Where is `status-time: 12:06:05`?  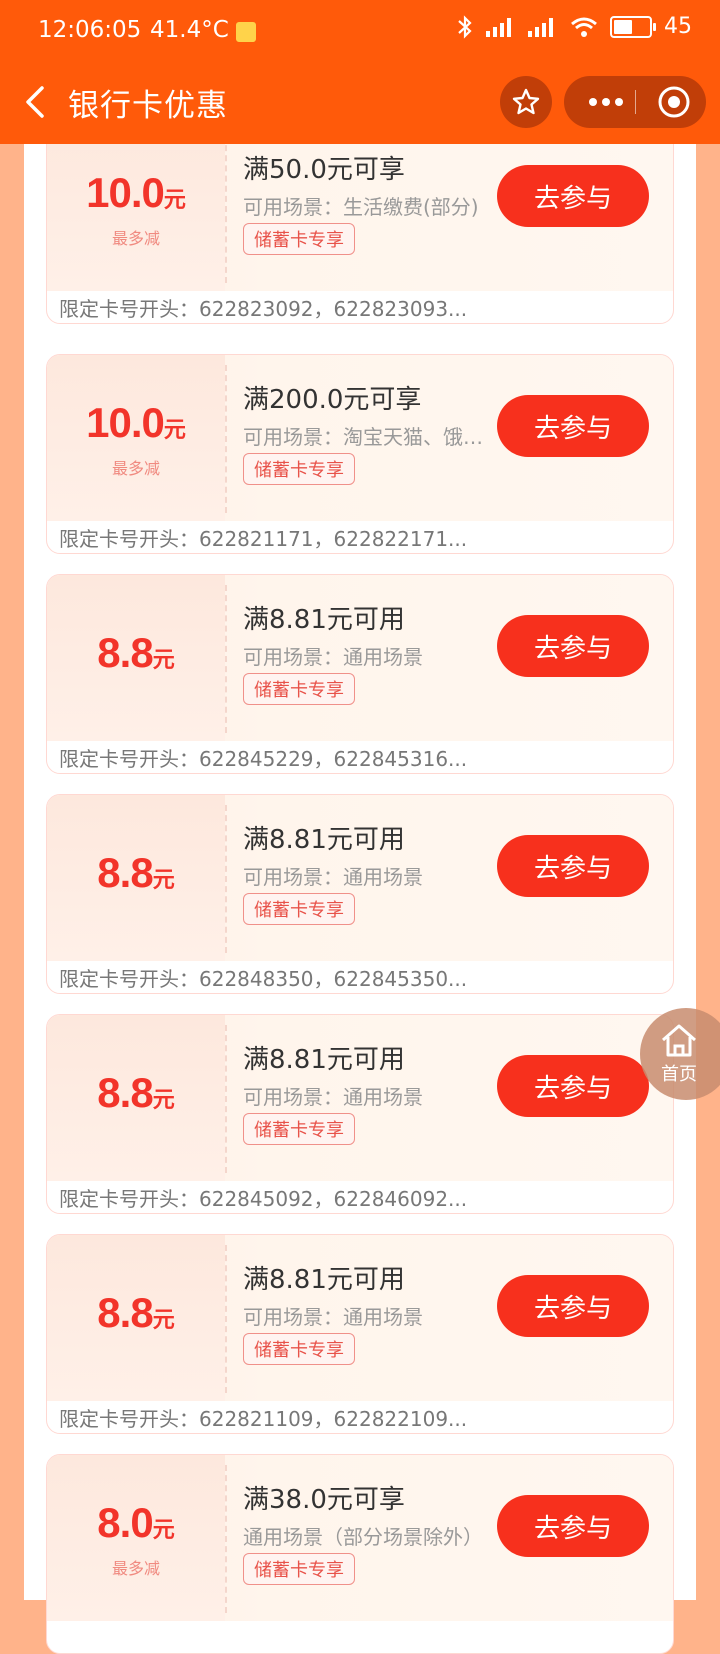 status-time: 12:06:05 is located at coordinates (90, 30).